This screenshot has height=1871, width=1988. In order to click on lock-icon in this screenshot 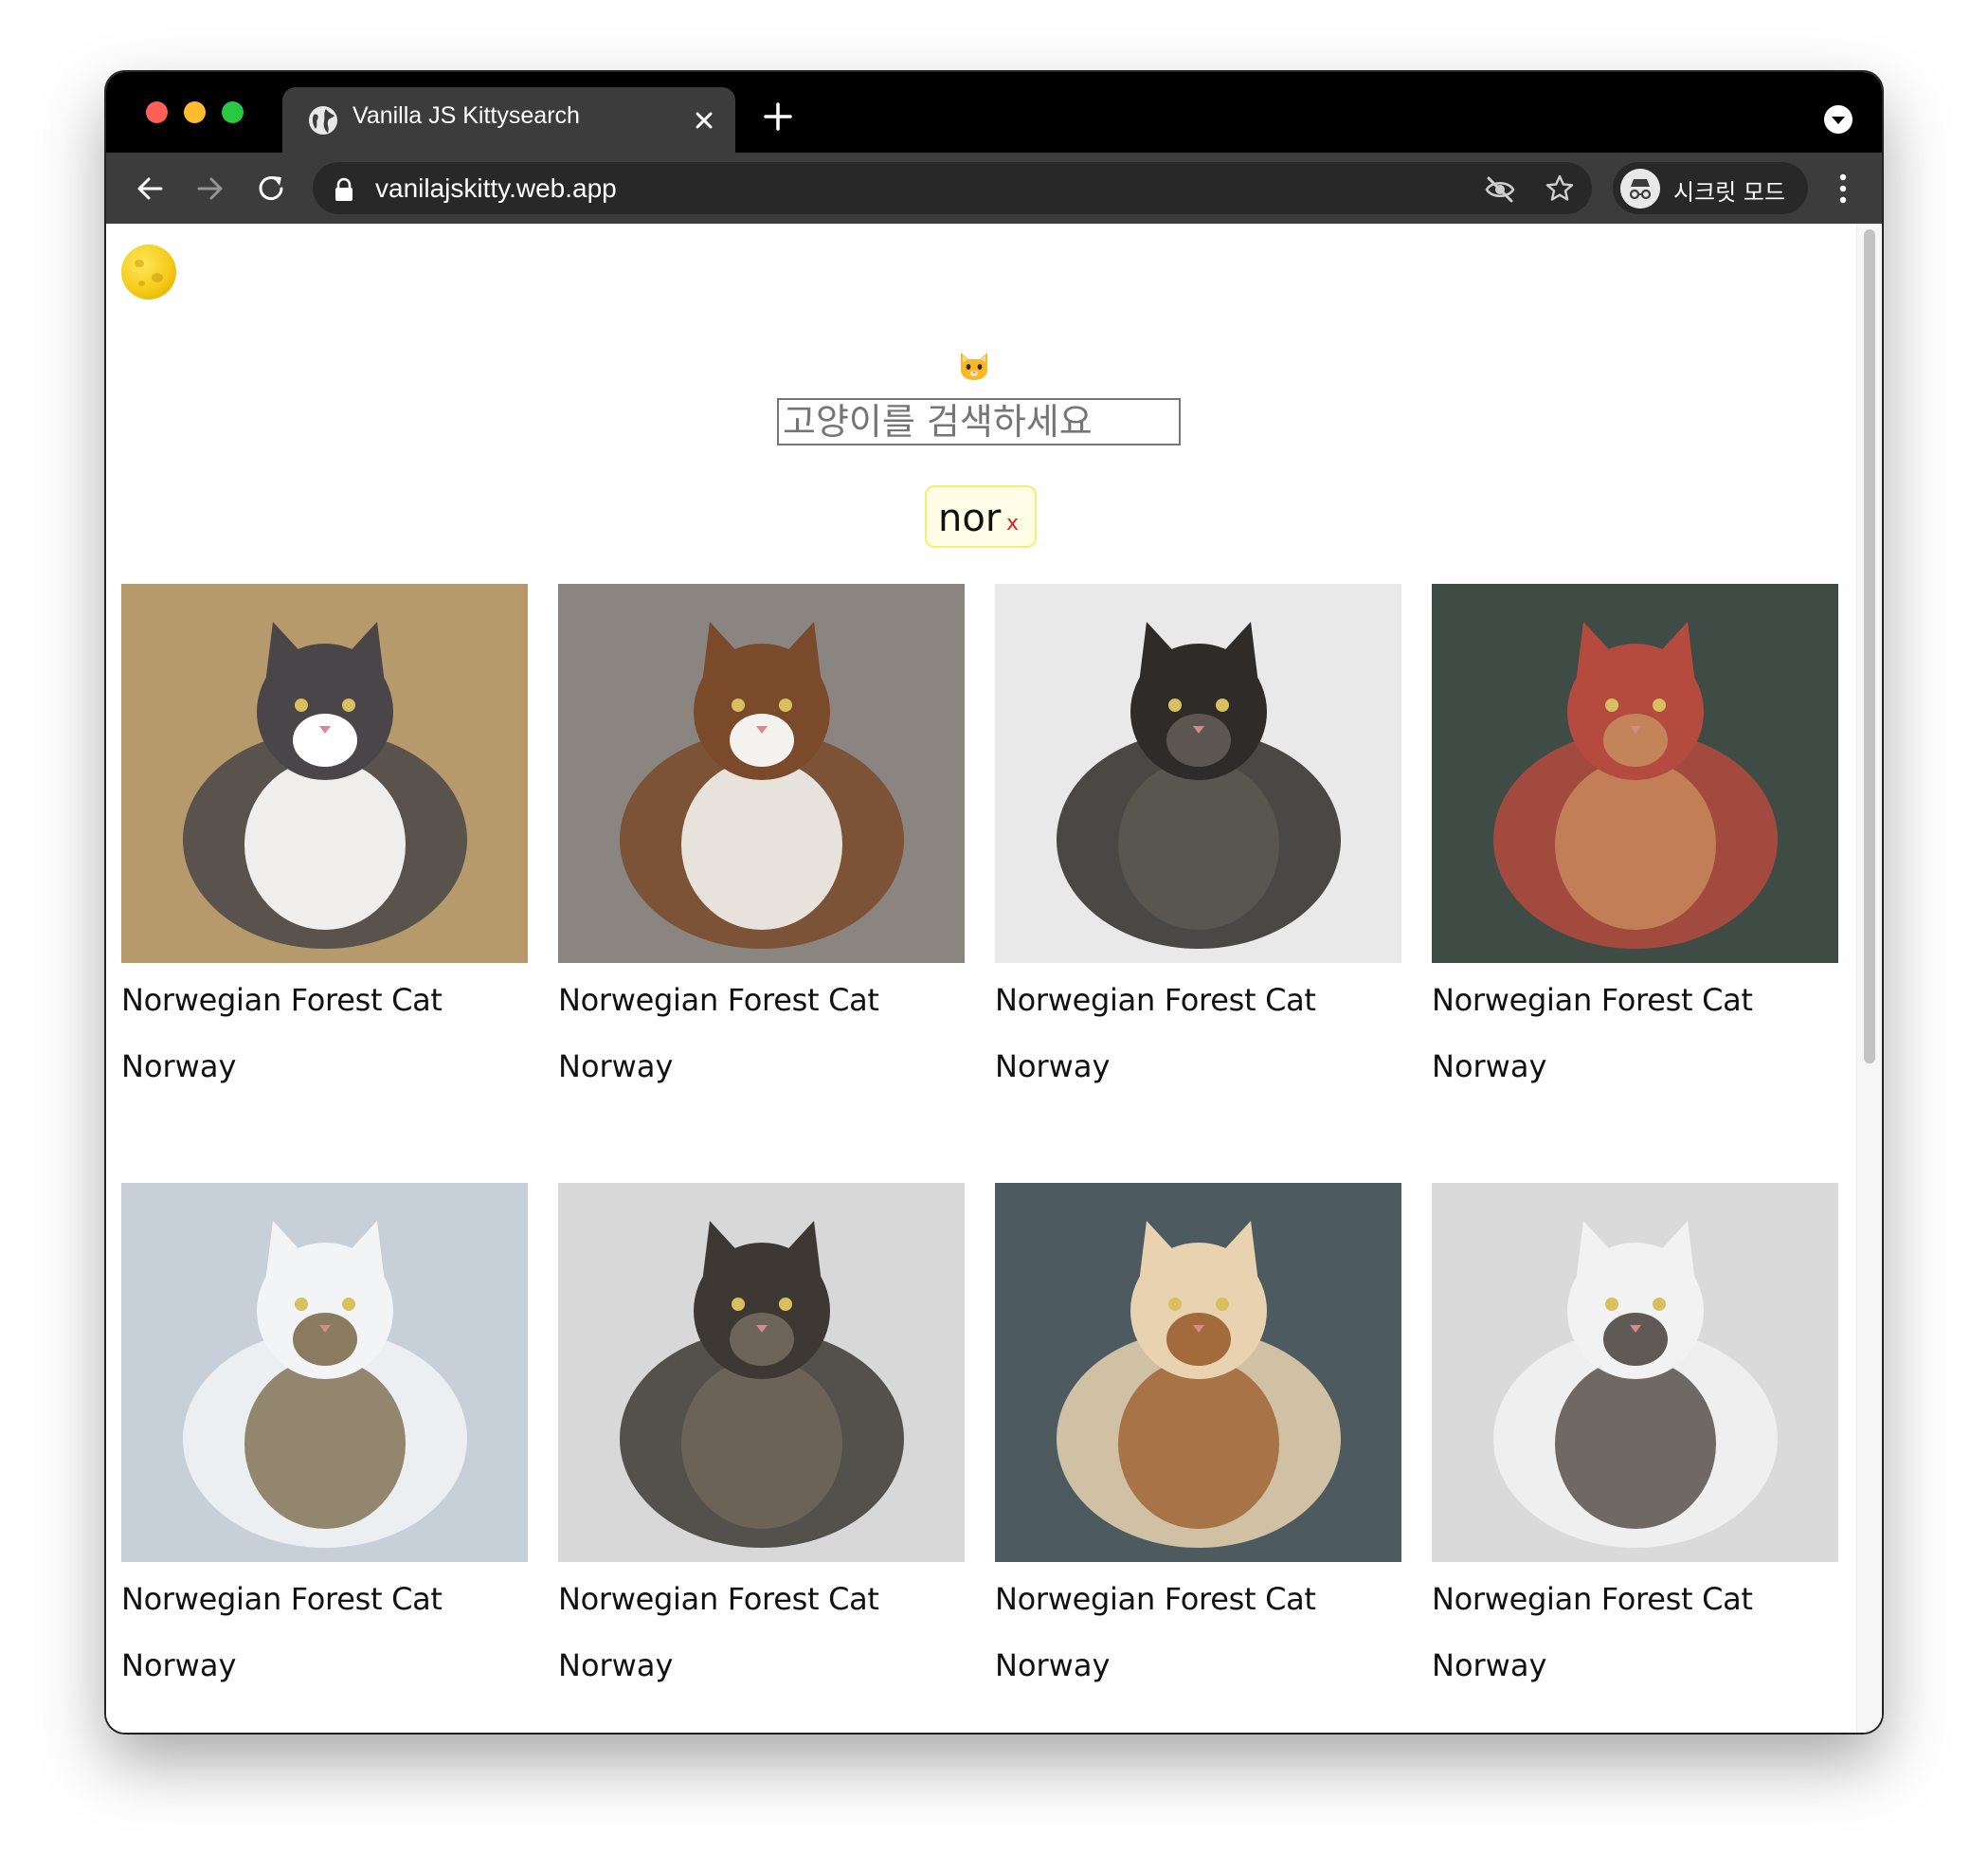, I will do `click(344, 189)`.